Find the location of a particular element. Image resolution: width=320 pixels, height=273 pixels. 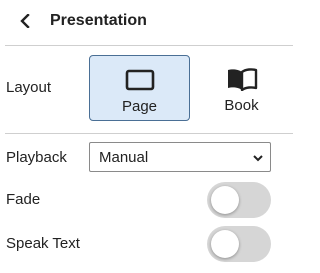

back-button is located at coordinates (25, 21).